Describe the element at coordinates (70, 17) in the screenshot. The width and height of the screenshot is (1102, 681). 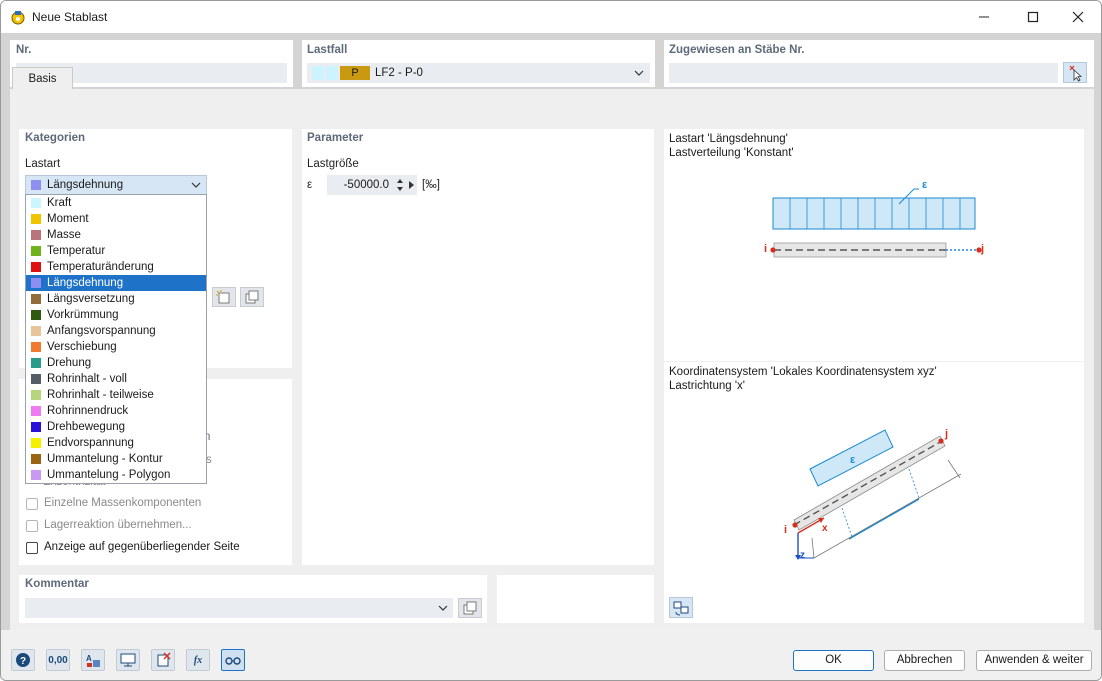
I see `window-title: Neue Stablast` at that location.